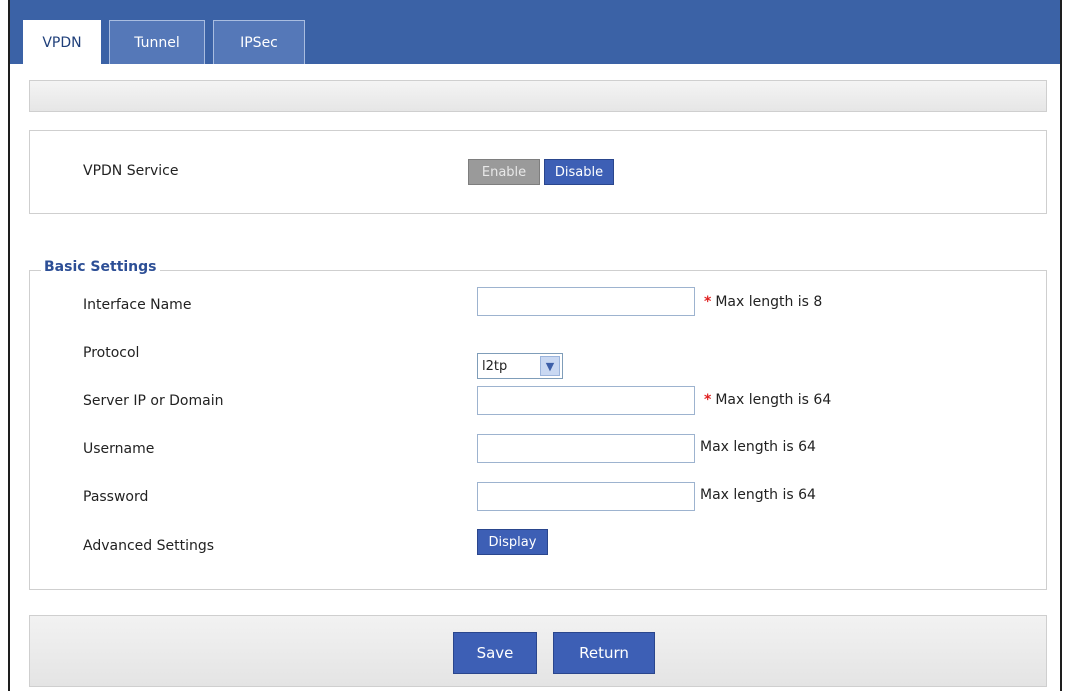 The width and height of the screenshot is (1078, 691). Describe the element at coordinates (773, 400) in the screenshot. I see `server-hint-text: Max length is 64` at that location.